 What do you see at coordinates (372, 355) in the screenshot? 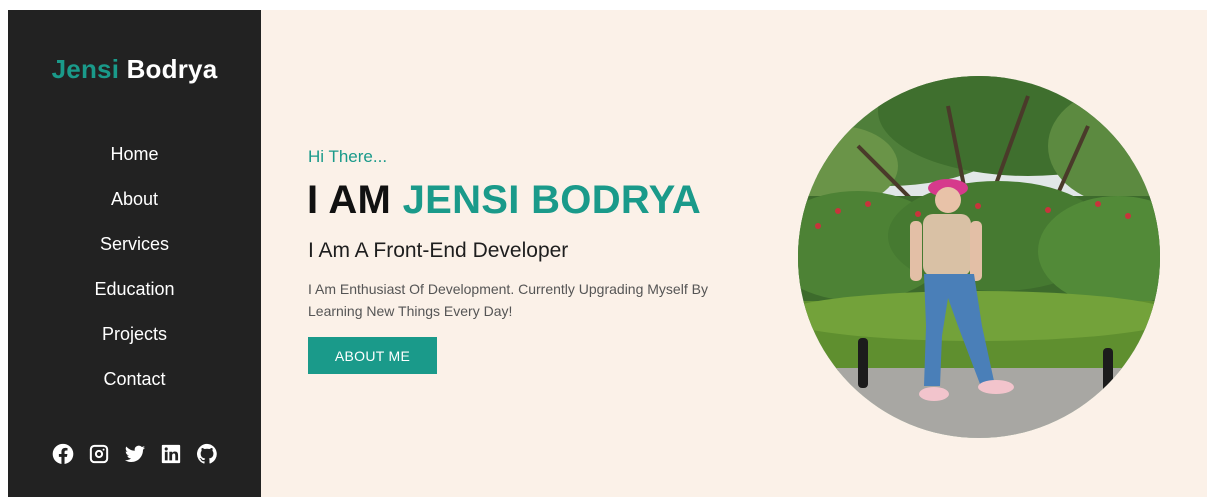
I see `about-me-button: ABOUT ME` at bounding box center [372, 355].